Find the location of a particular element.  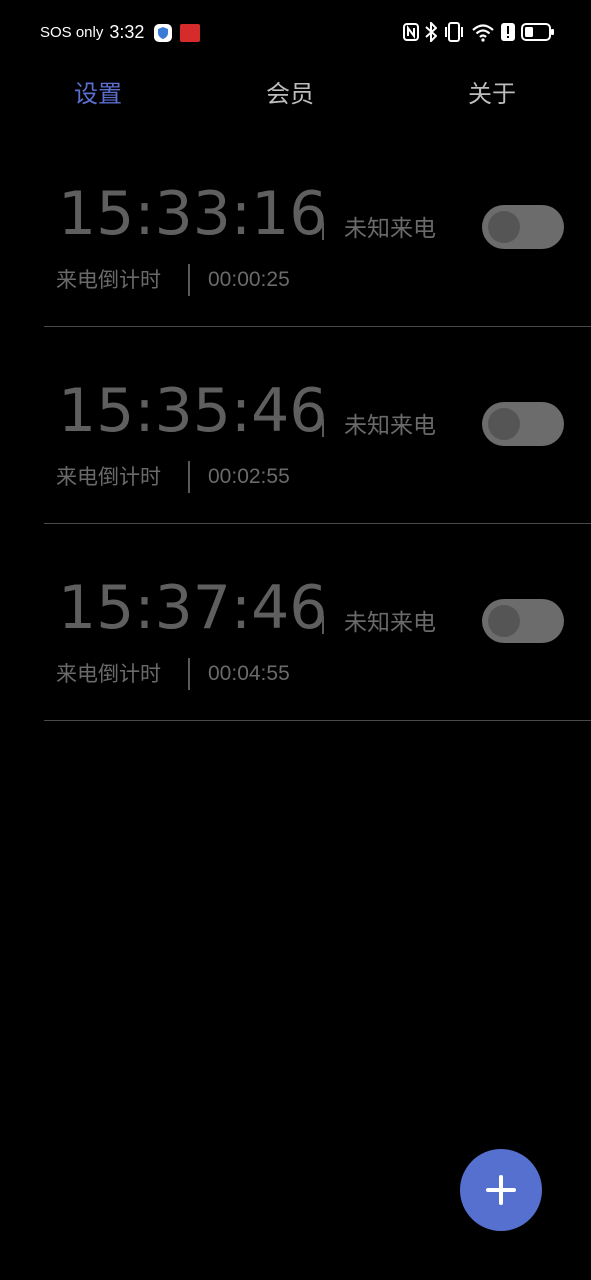

vibrate-icon is located at coordinates (454, 32).